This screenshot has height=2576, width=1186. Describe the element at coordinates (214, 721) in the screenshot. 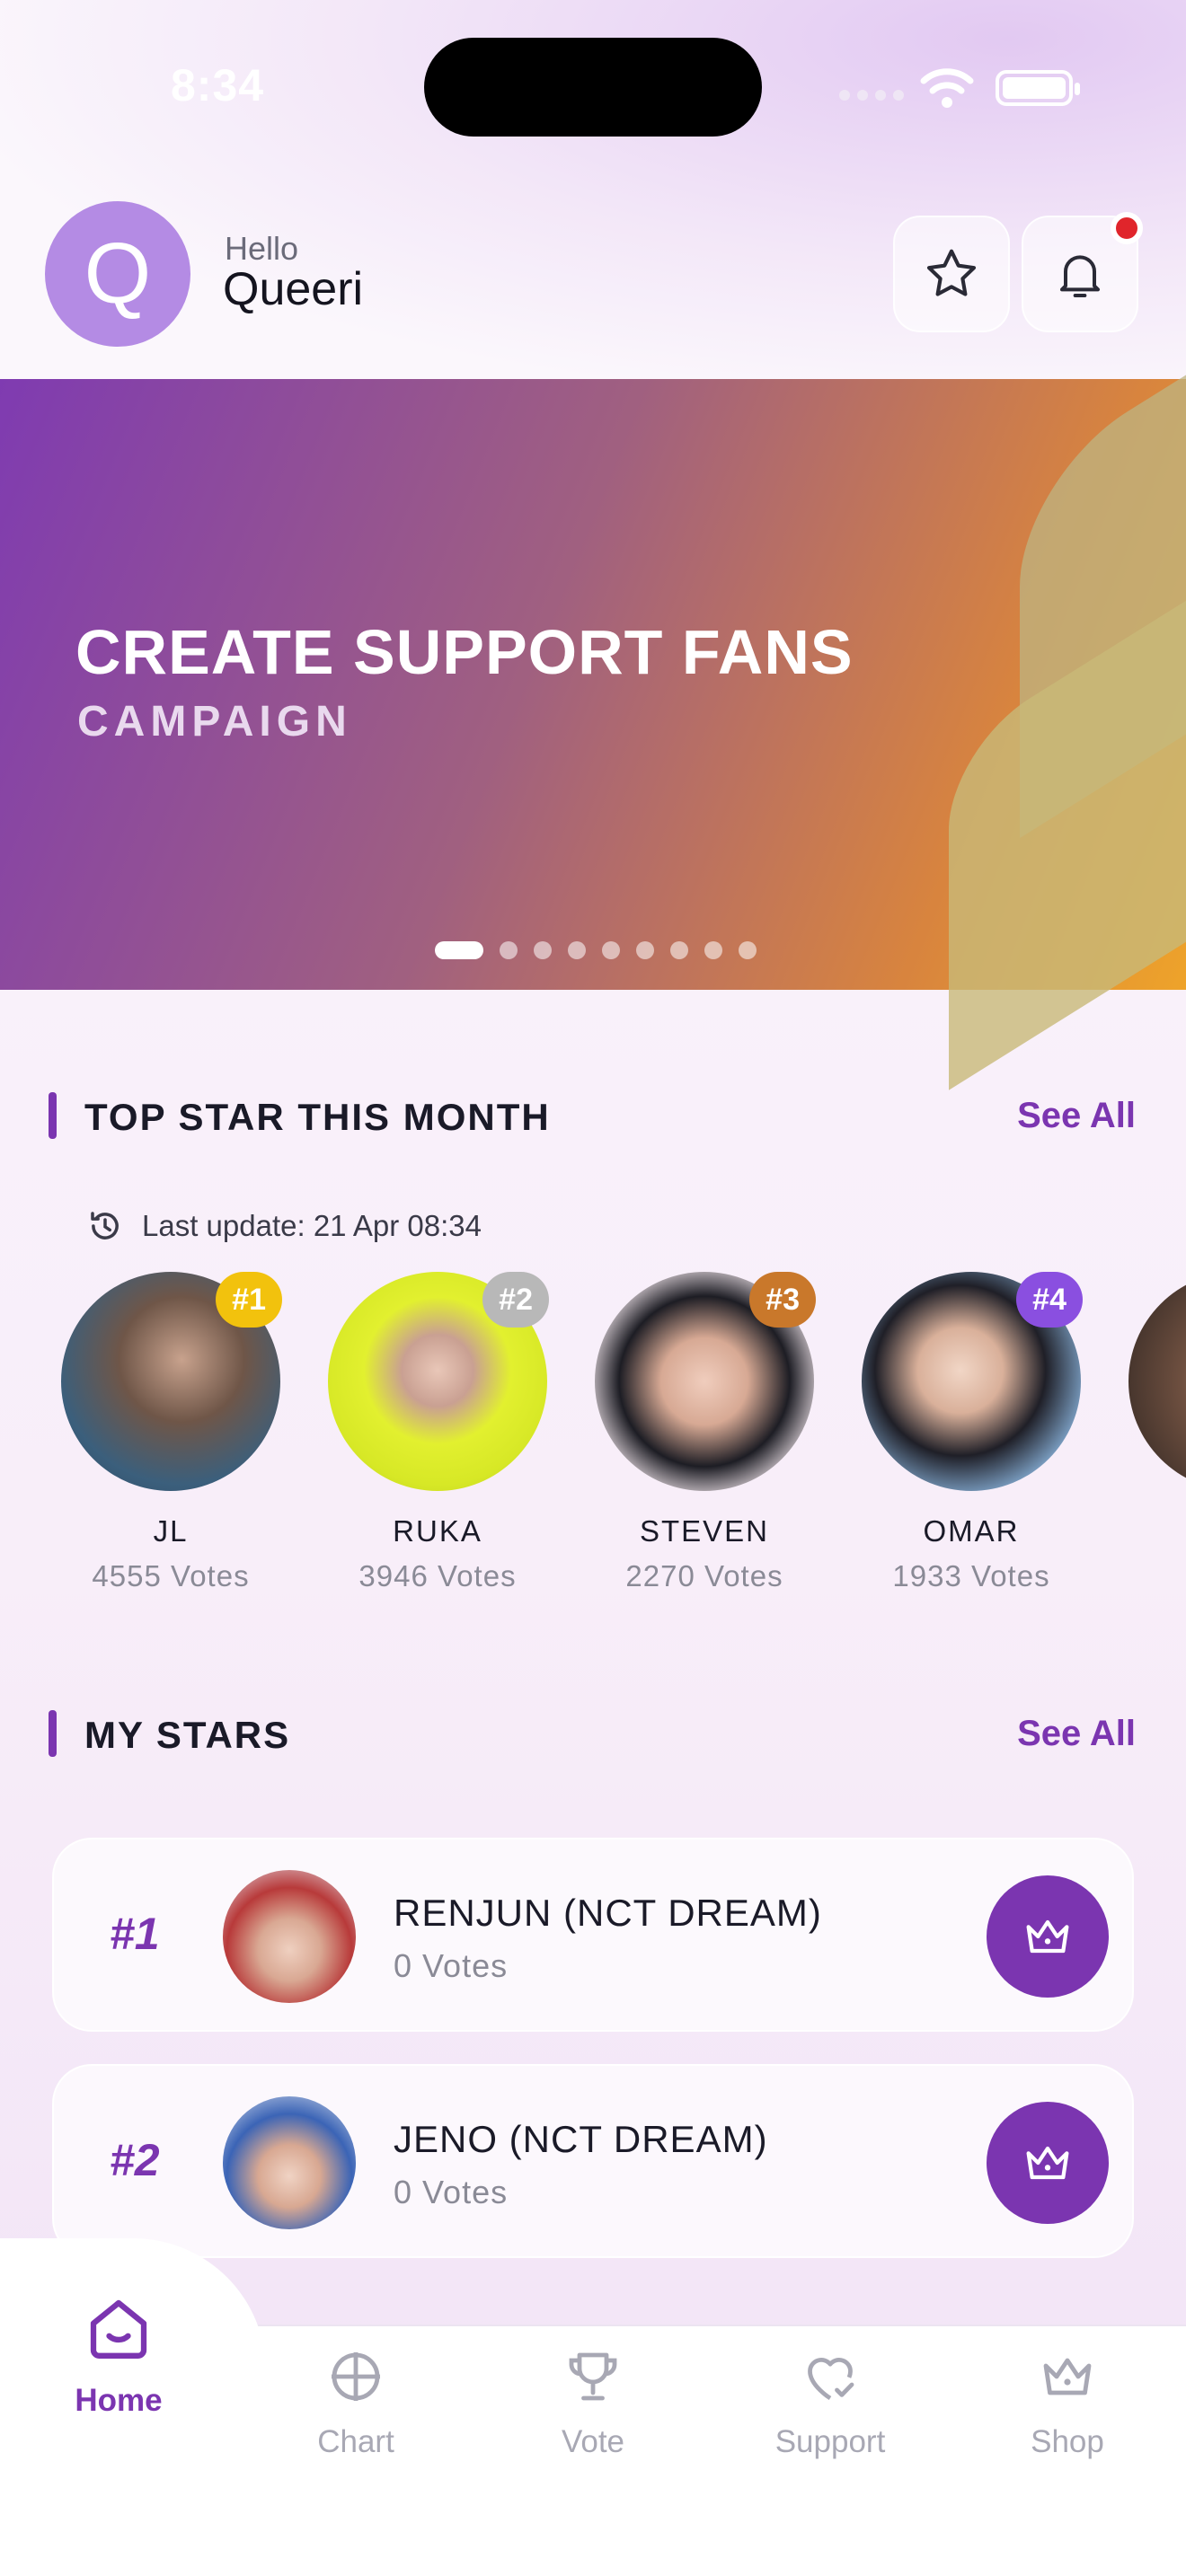

I see `banner-subtitle: CAMPAIGN` at that location.